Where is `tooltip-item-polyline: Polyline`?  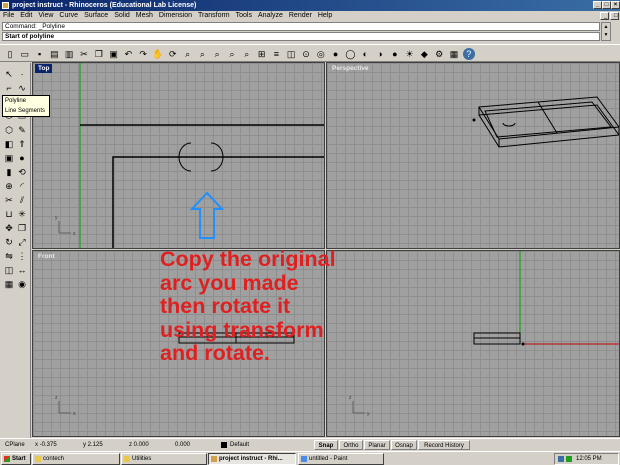 tooltip-item-polyline: Polyline is located at coordinates (27, 101).